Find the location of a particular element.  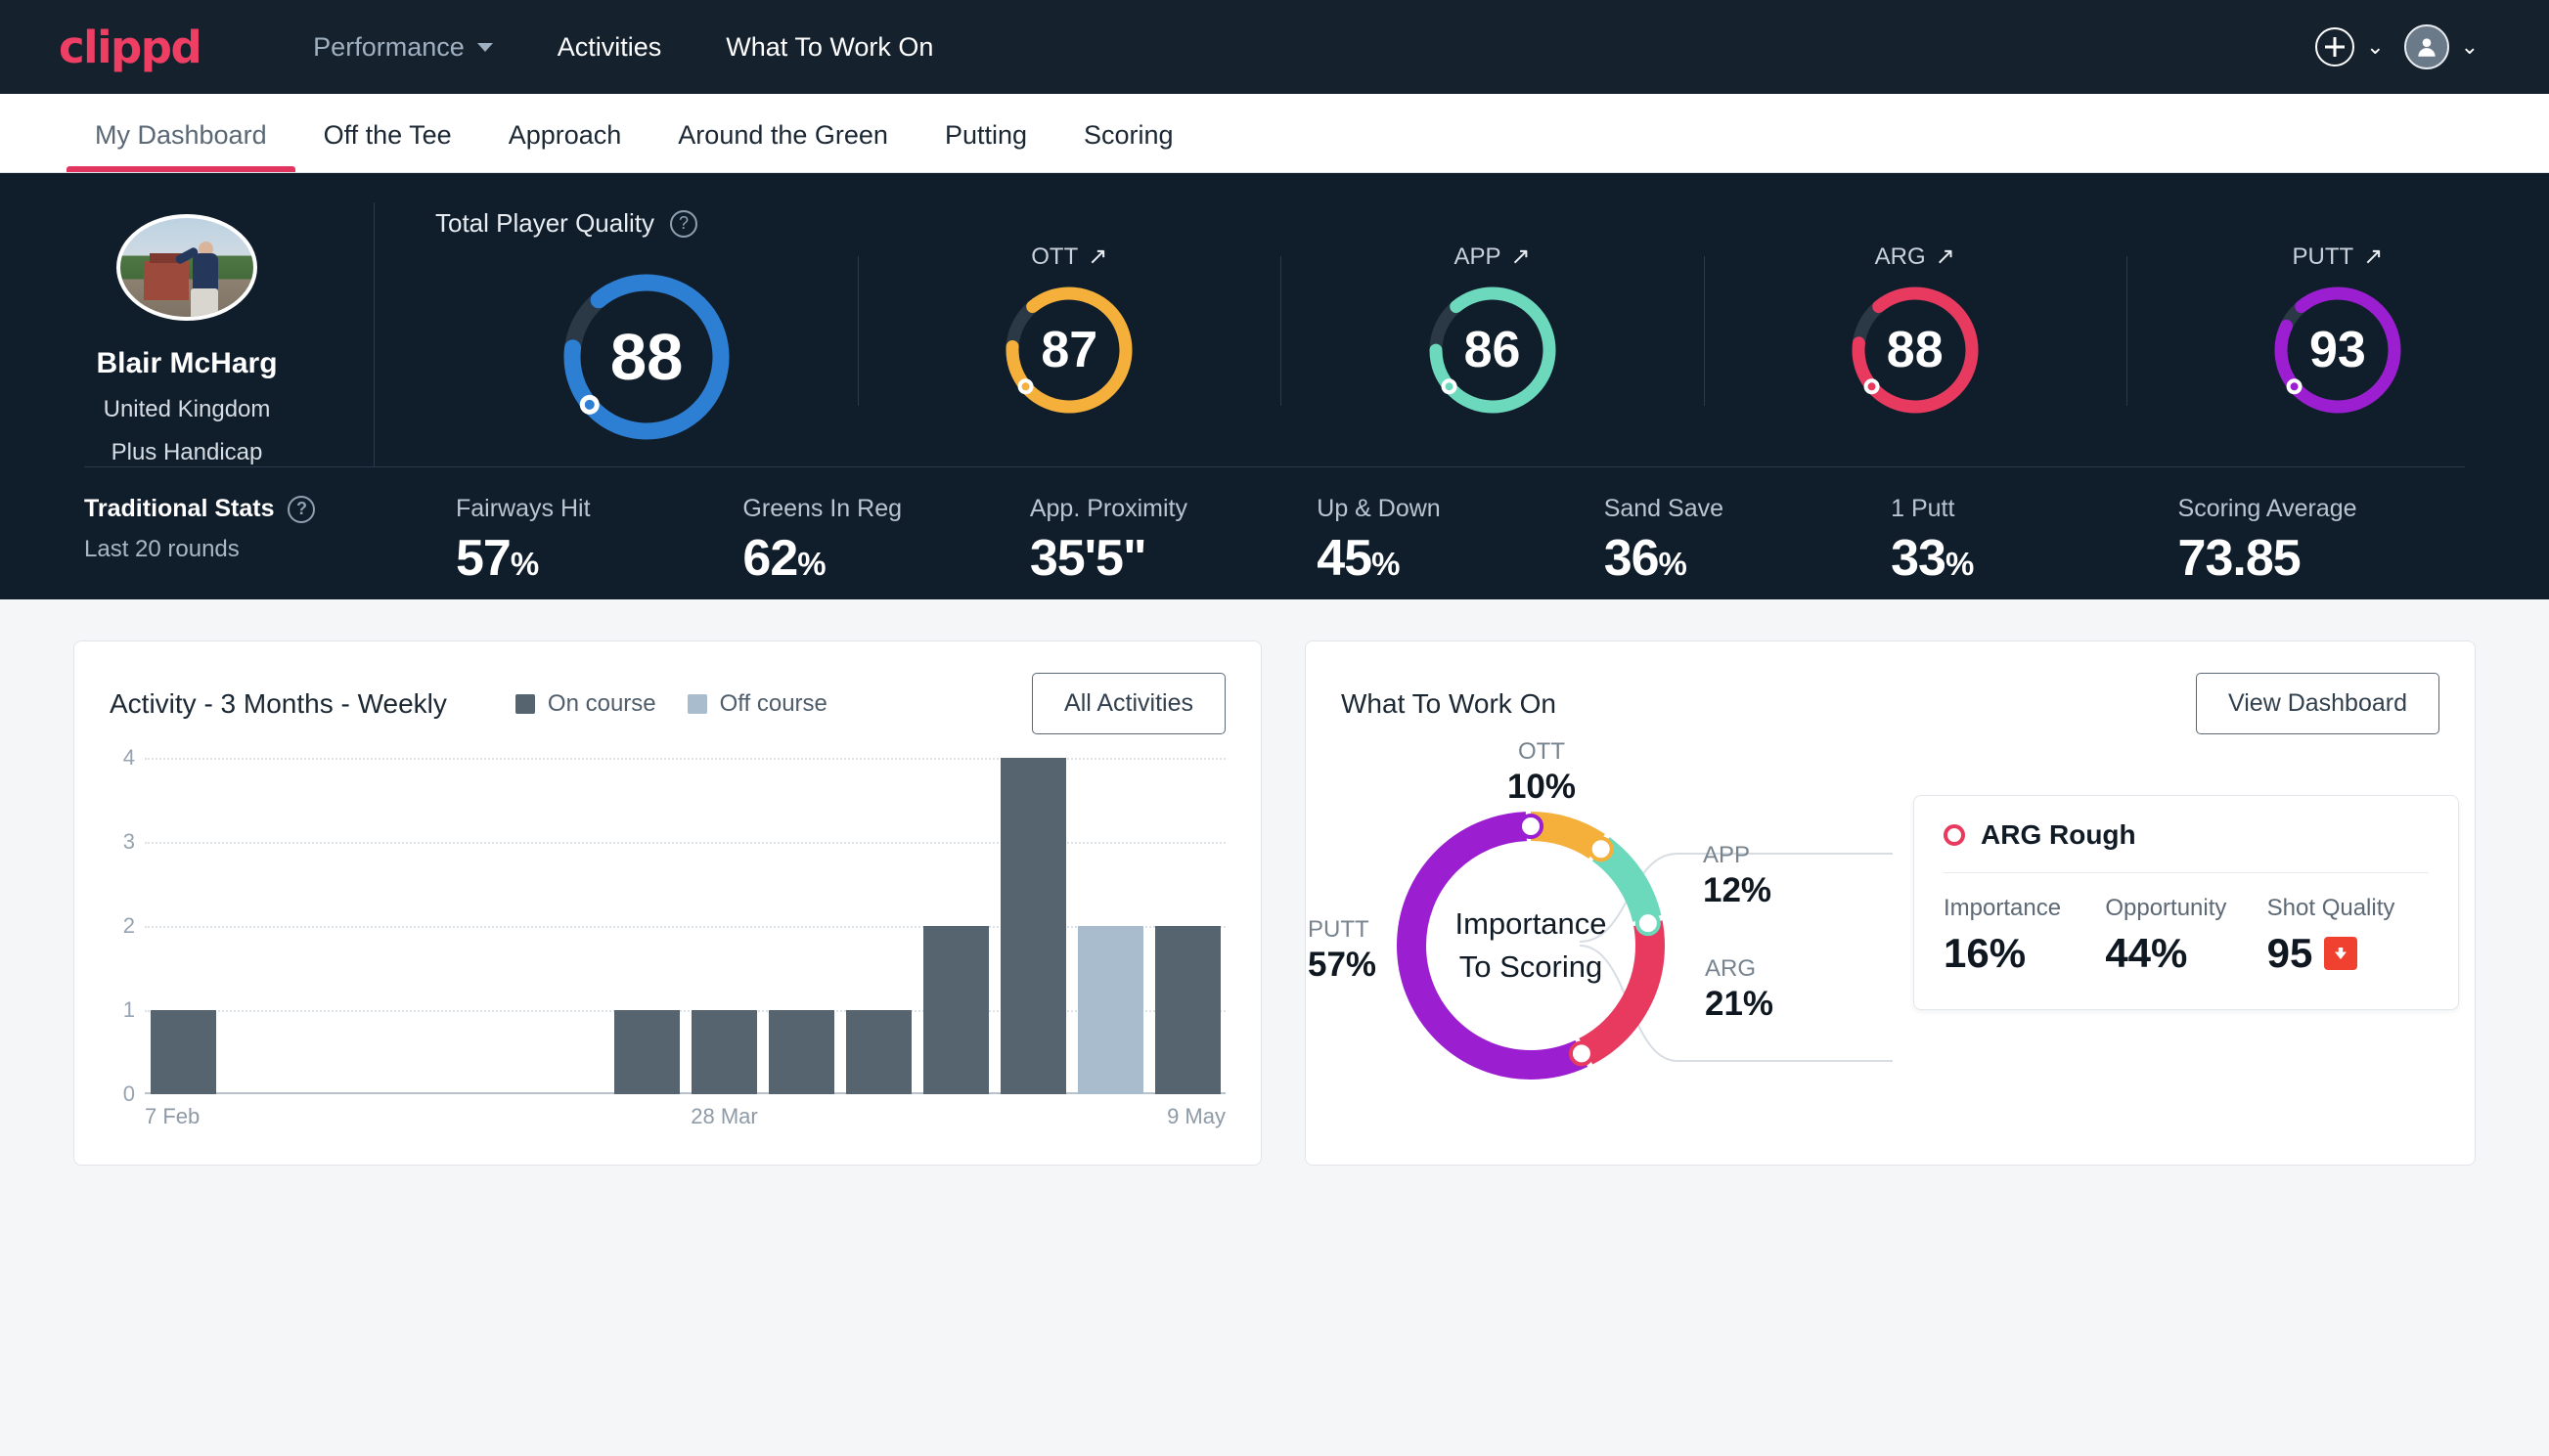

stat-number: 35'5" is located at coordinates (1088, 558).